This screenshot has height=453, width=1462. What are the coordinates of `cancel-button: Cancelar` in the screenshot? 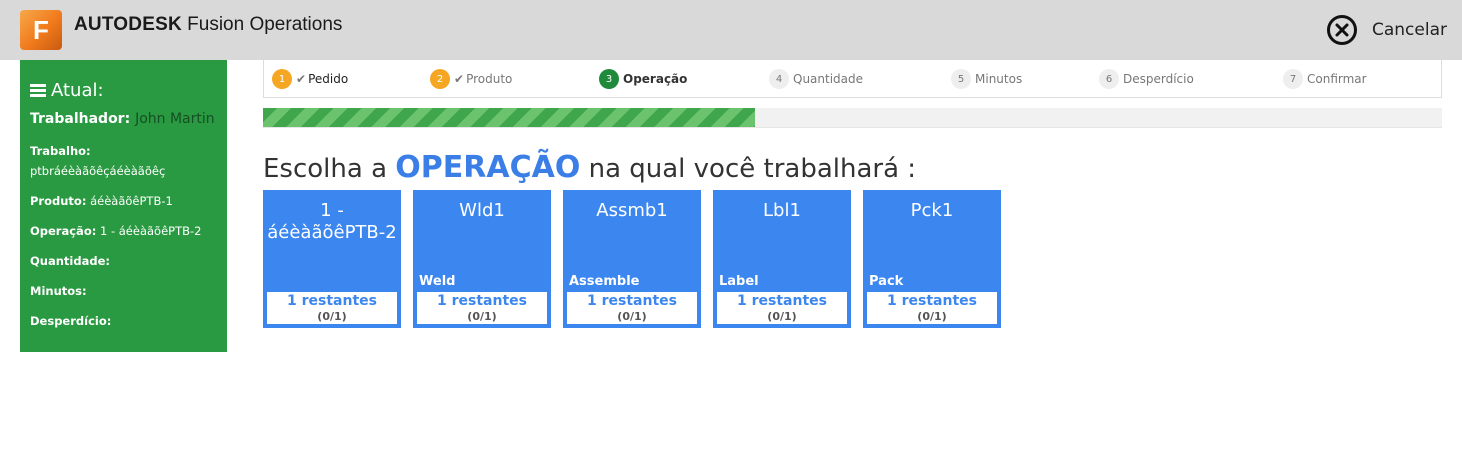 It's located at (1386, 30).